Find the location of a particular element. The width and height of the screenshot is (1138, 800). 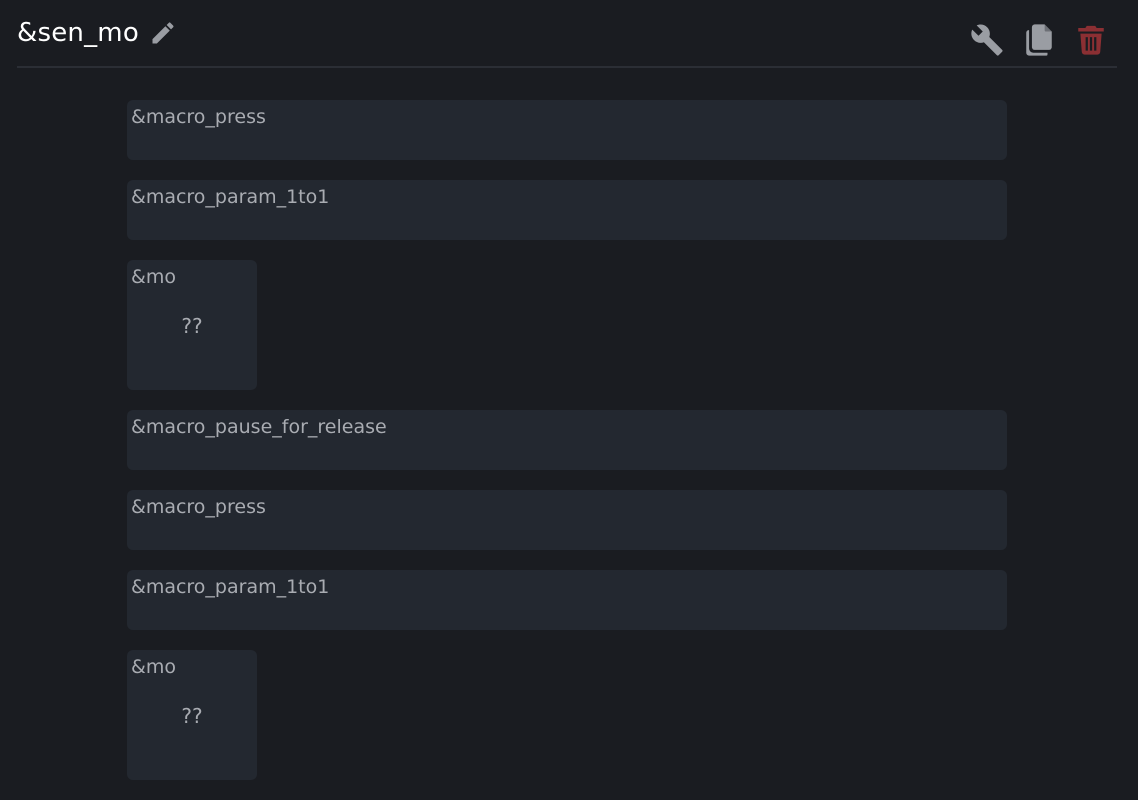

macro-title: &sen_mo is located at coordinates (78, 33).